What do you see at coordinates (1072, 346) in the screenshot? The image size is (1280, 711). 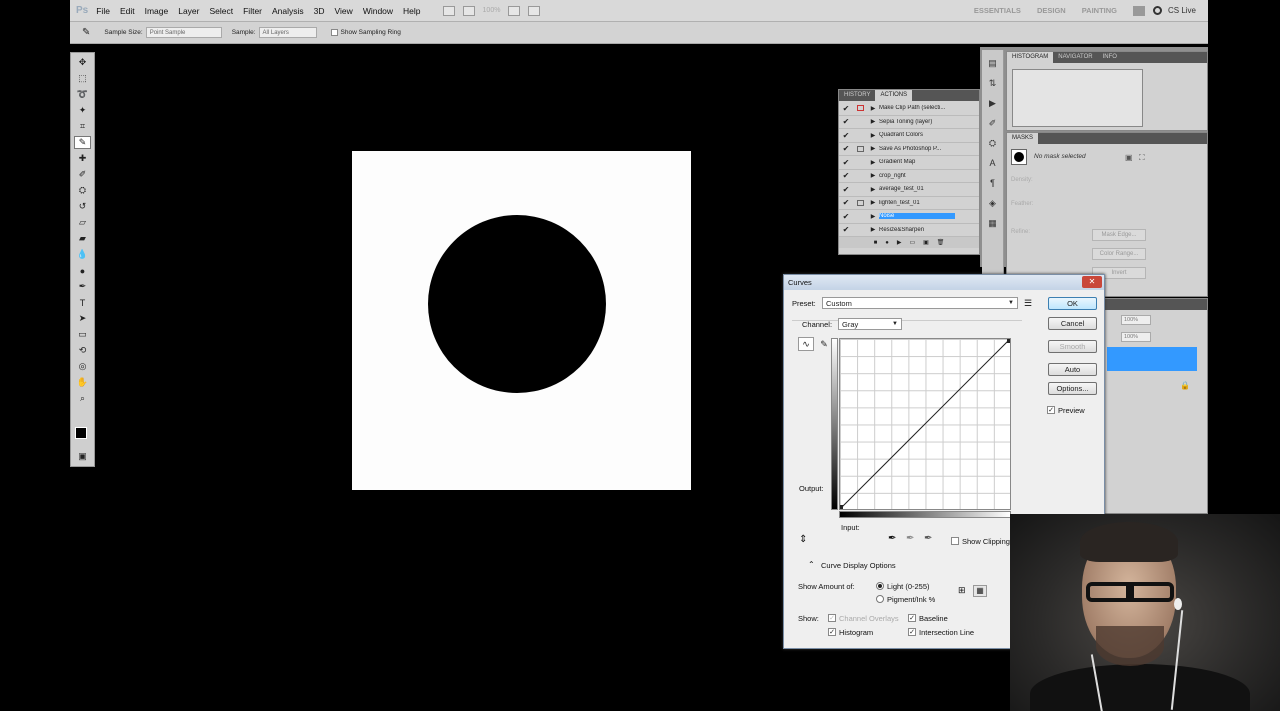 I see `smooth-button: Smooth` at bounding box center [1072, 346].